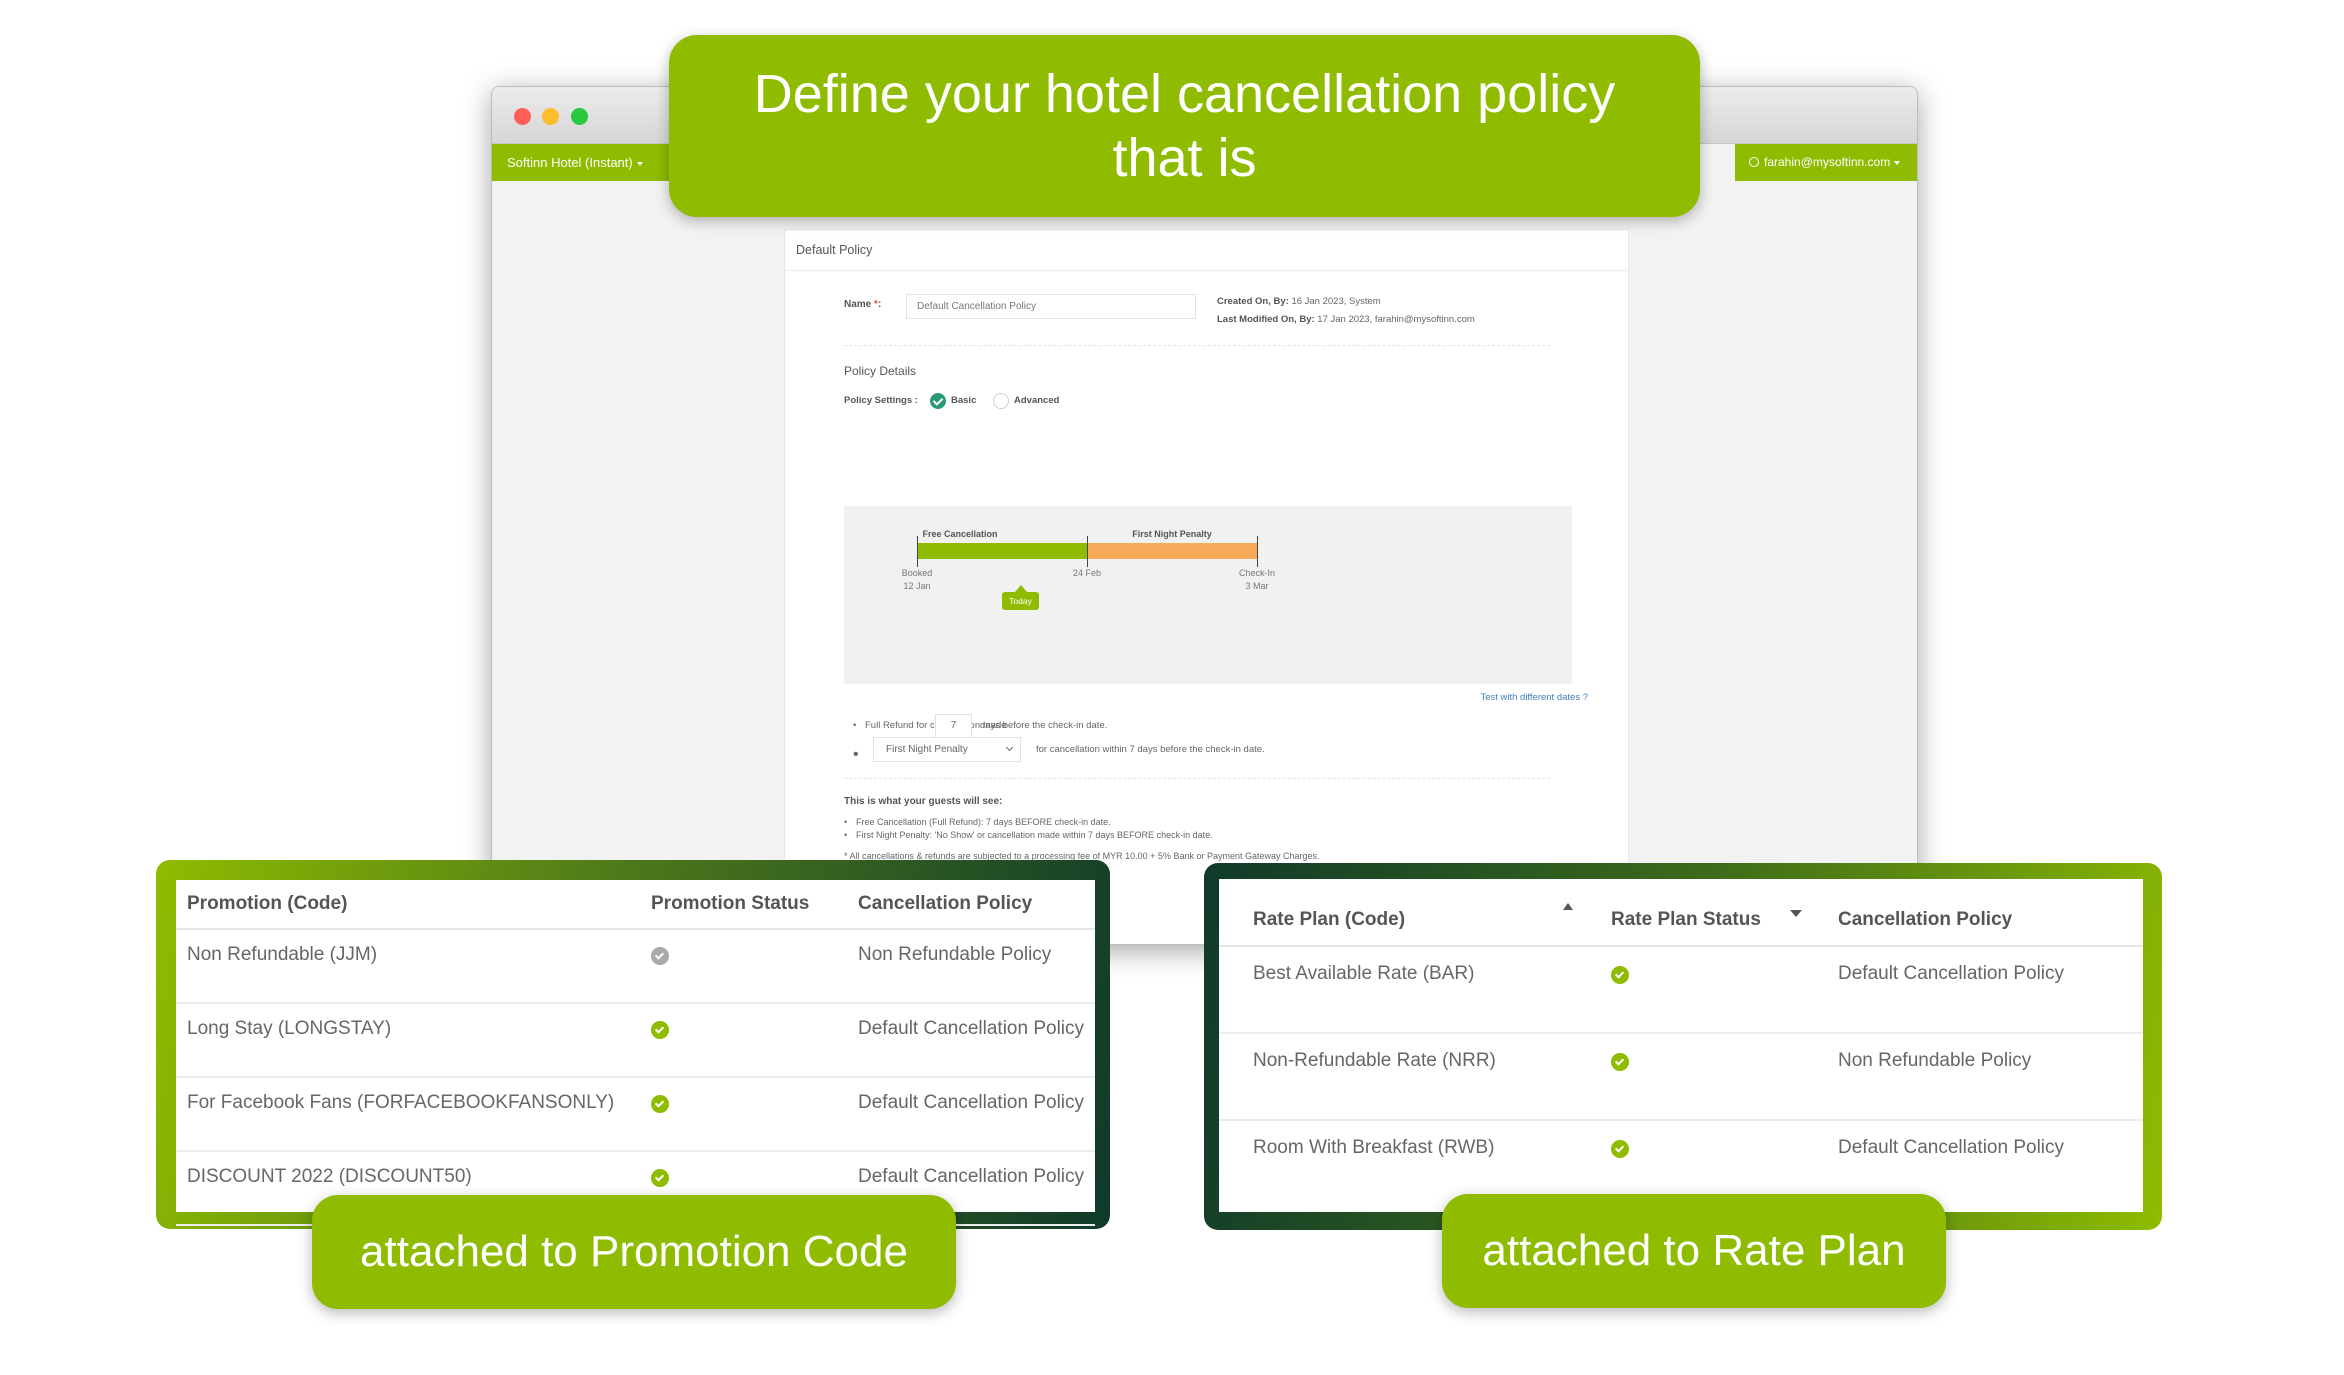 Image resolution: width=2344 pixels, height=1375 pixels. Describe the element at coordinates (1686, 919) in the screenshot. I see `status-header-text: Rate Plan Status` at that location.